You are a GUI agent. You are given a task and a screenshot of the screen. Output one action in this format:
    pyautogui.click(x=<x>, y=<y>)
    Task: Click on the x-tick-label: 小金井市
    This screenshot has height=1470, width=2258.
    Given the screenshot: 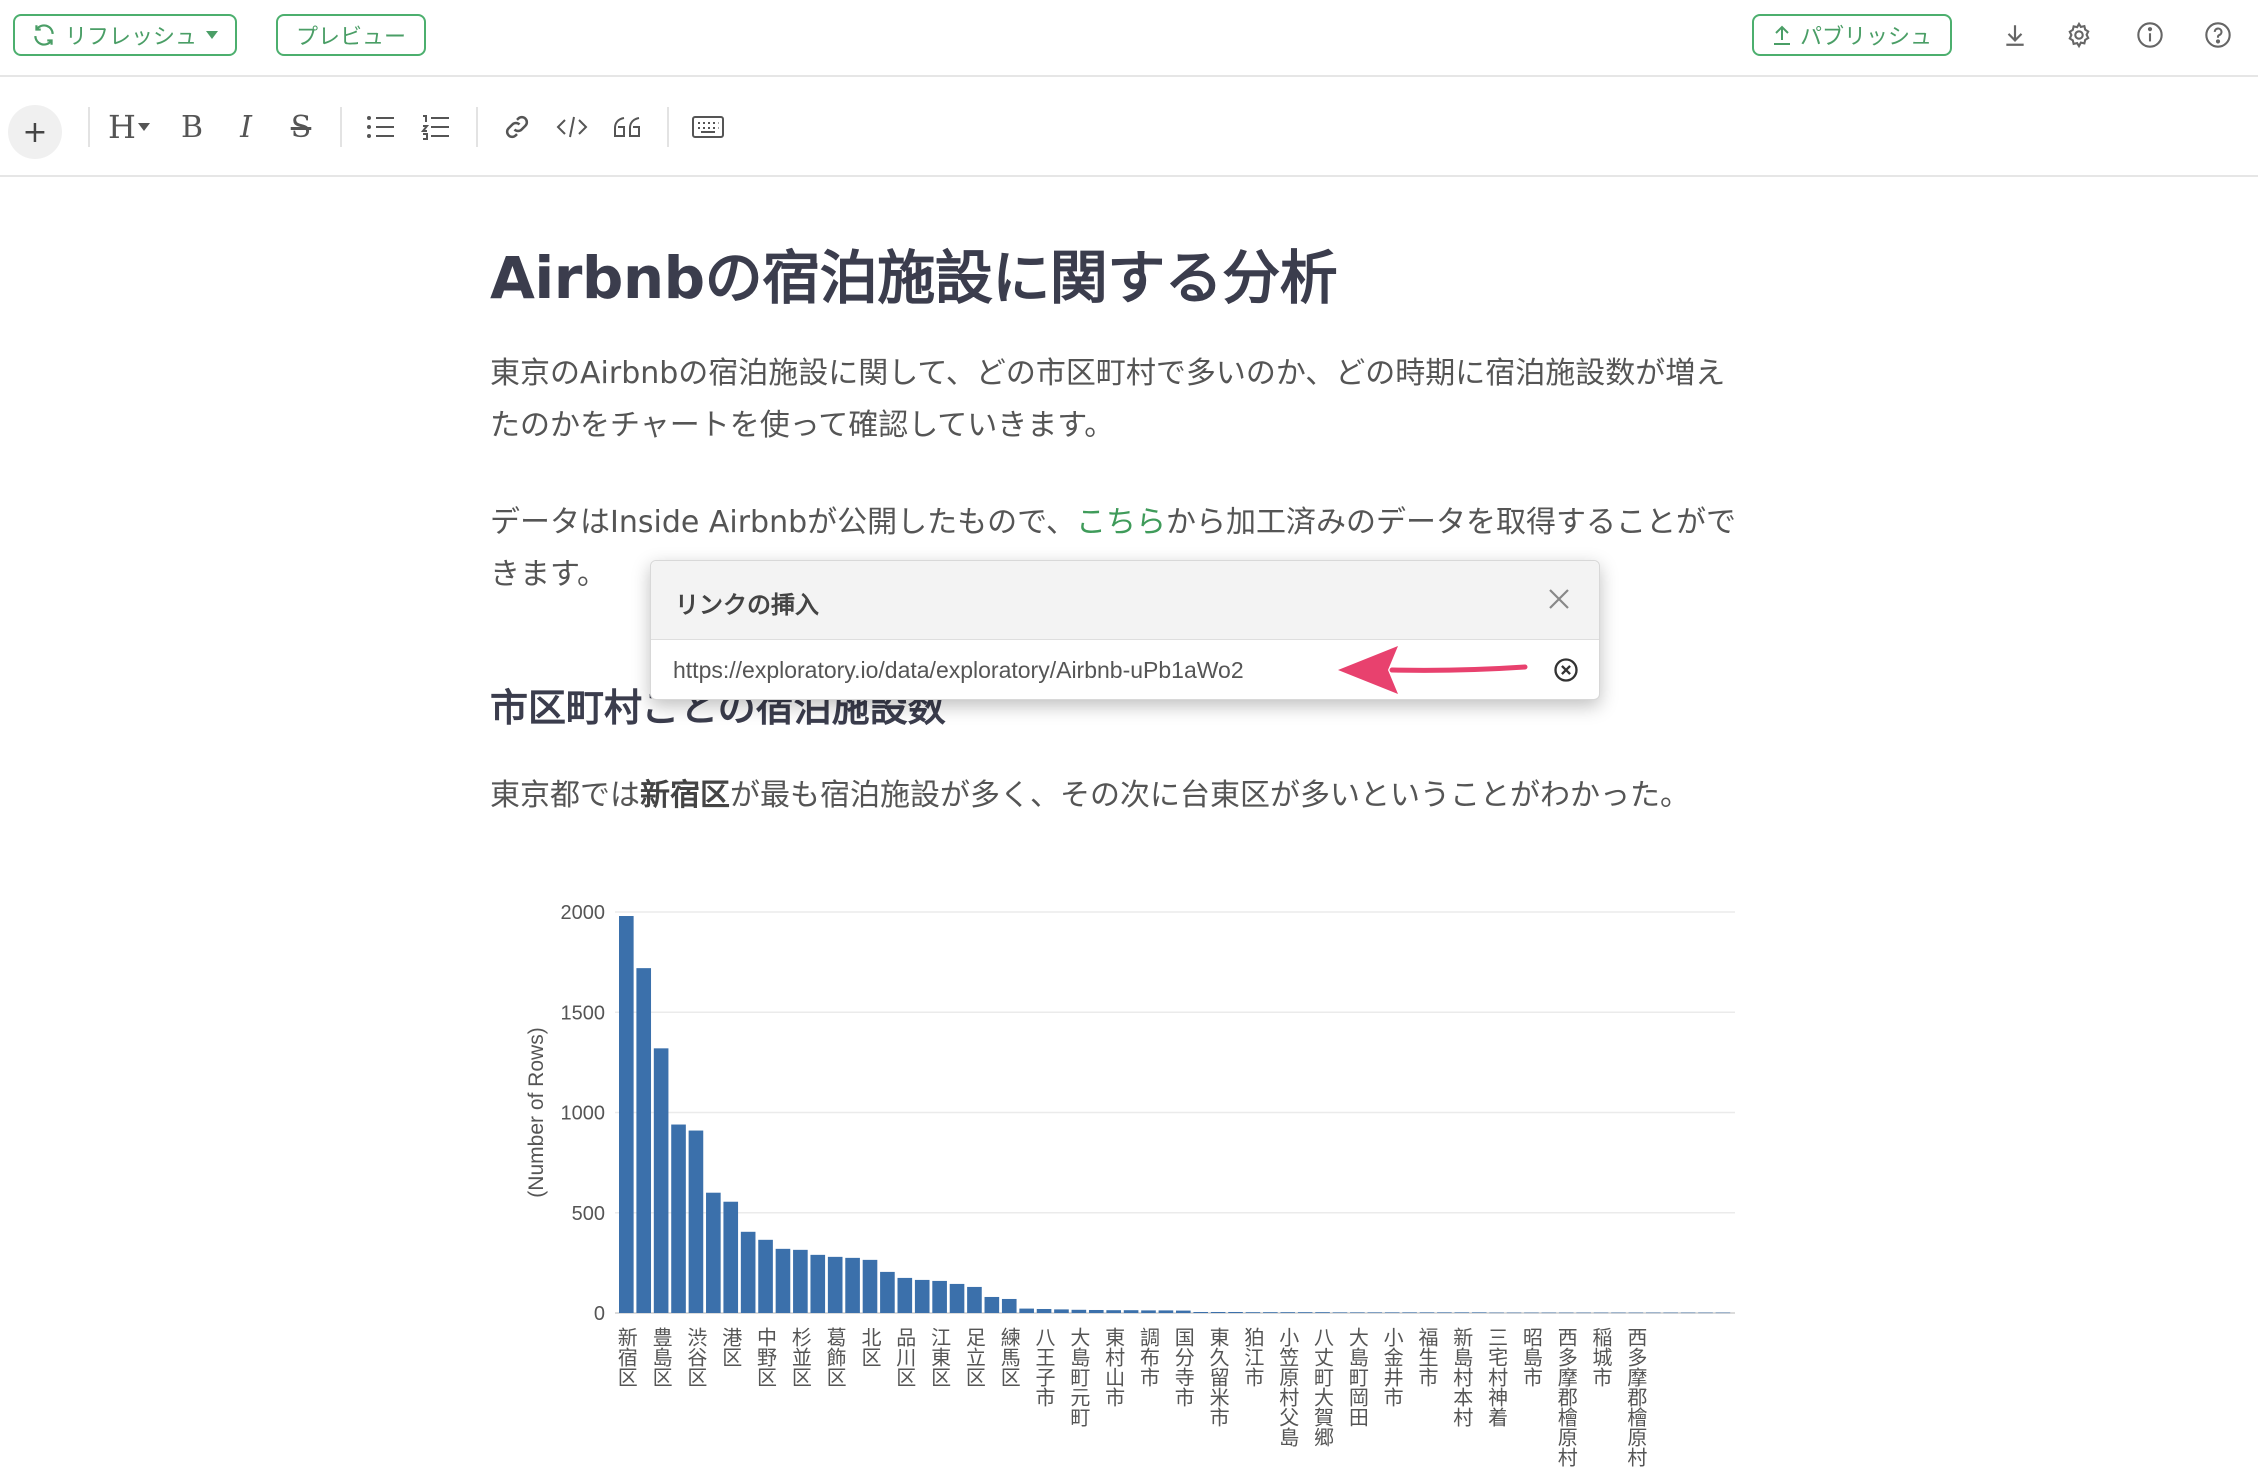 What is the action you would take?
    pyautogui.click(x=1392, y=1367)
    